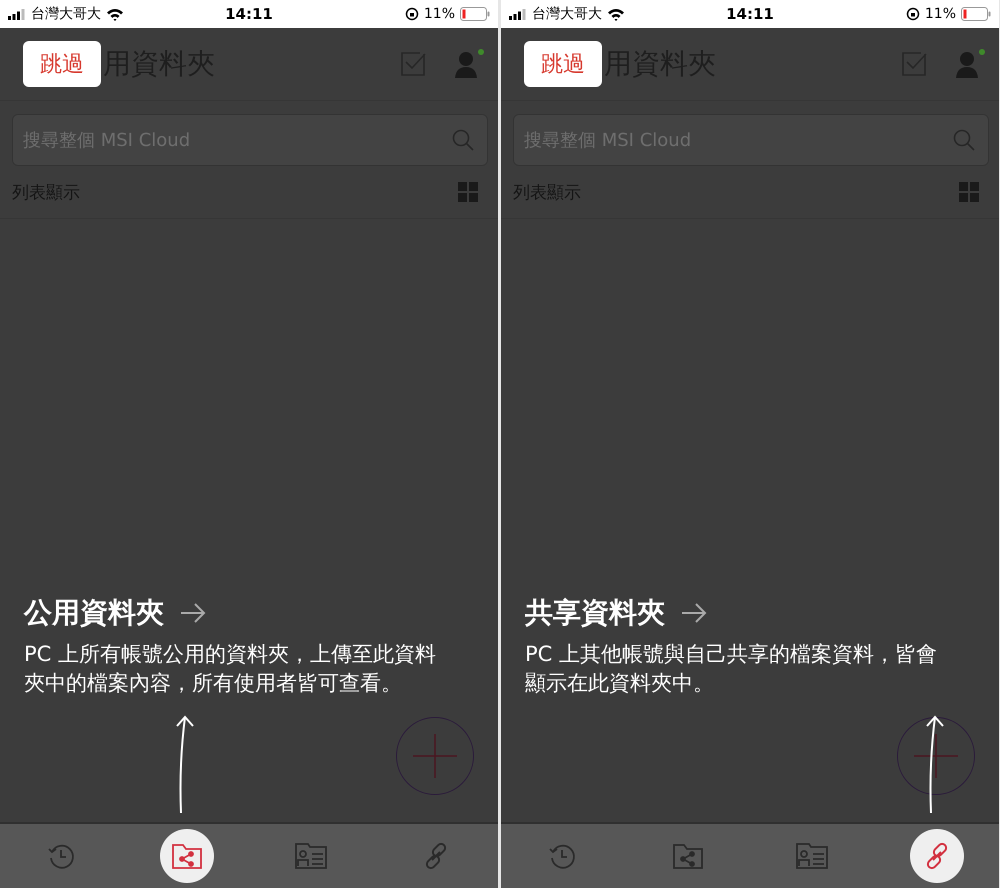 This screenshot has width=1000, height=888. I want to click on coach-description: PC 上其他帳號與自己共享的檔案資料，皆會顯示在此資料夾中。, so click(731, 669).